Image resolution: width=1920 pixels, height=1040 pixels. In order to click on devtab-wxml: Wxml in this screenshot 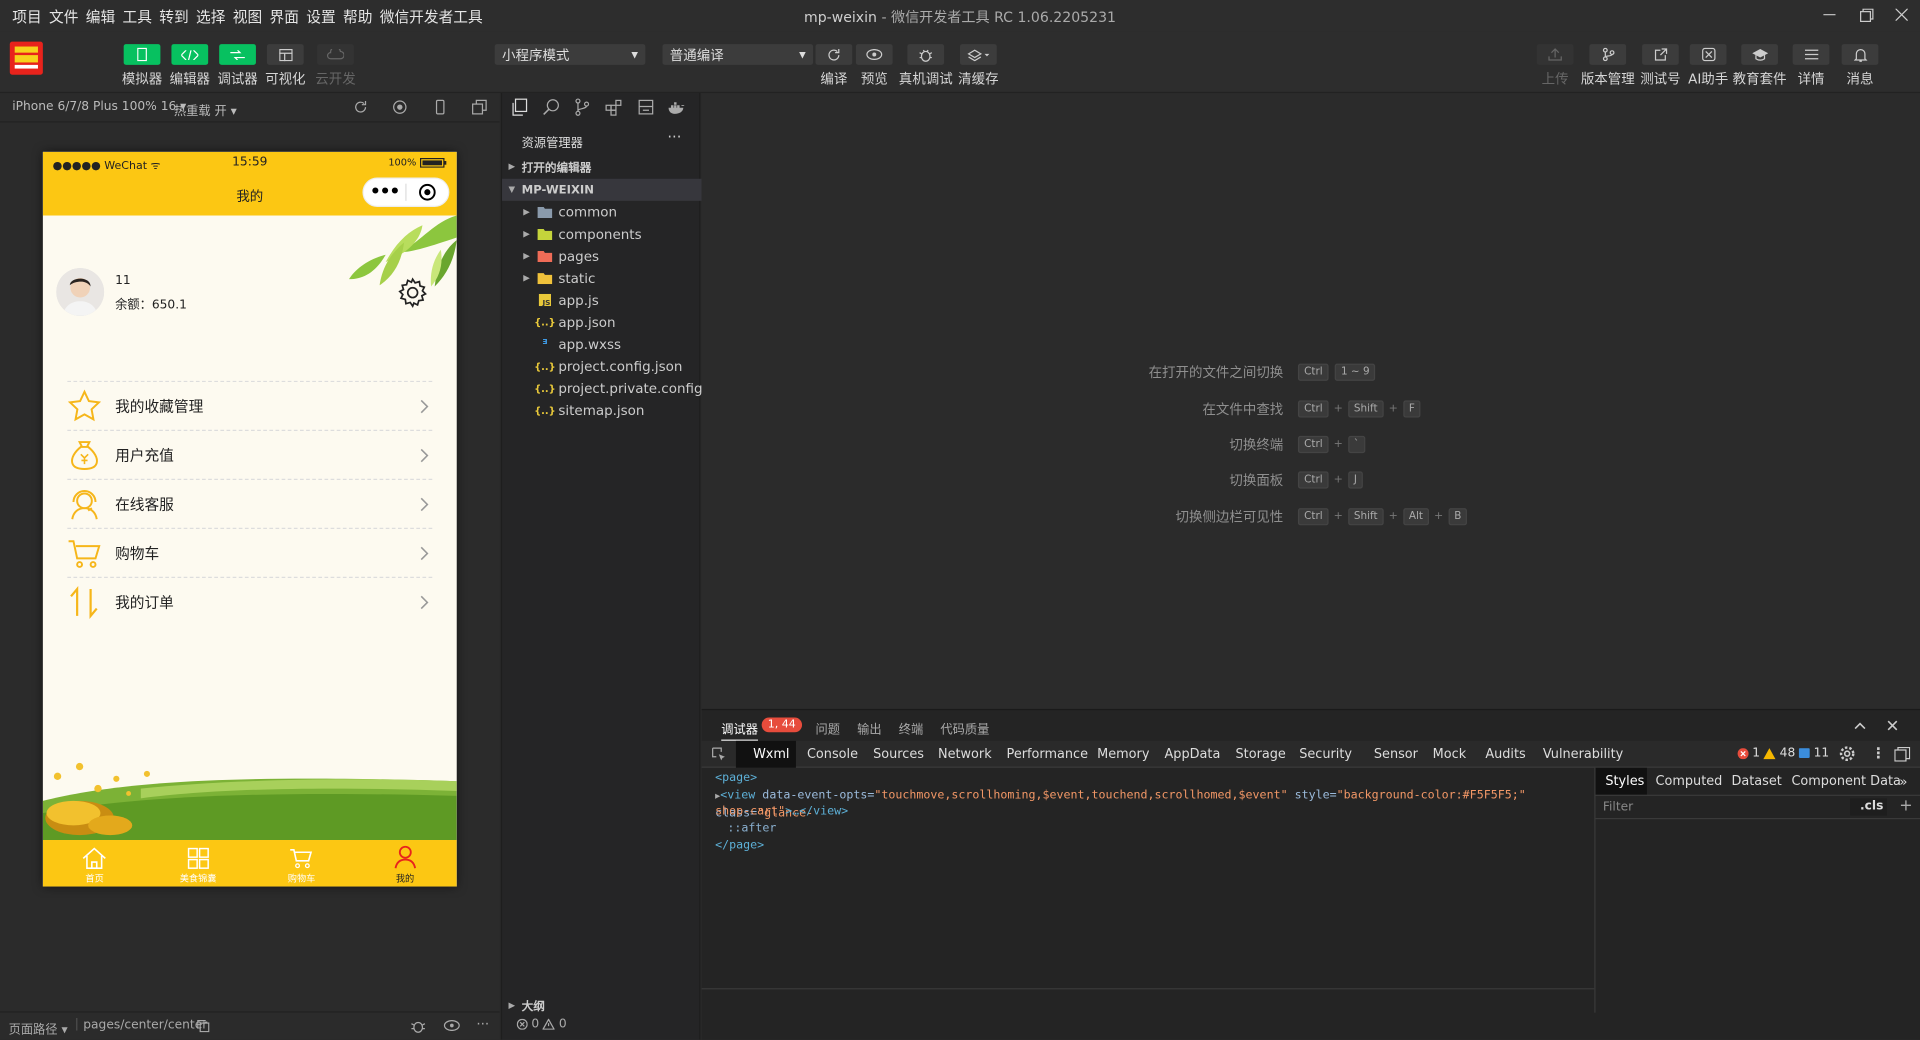, I will do `click(771, 754)`.